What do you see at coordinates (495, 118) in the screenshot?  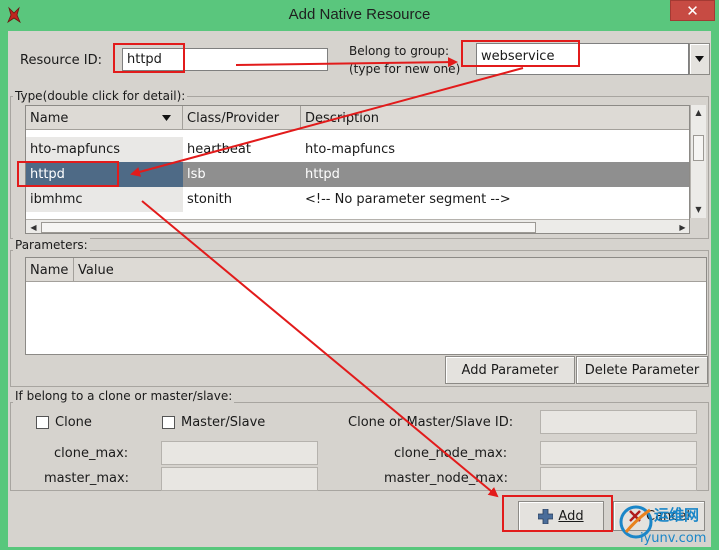 I see `column-header-description: Description` at bounding box center [495, 118].